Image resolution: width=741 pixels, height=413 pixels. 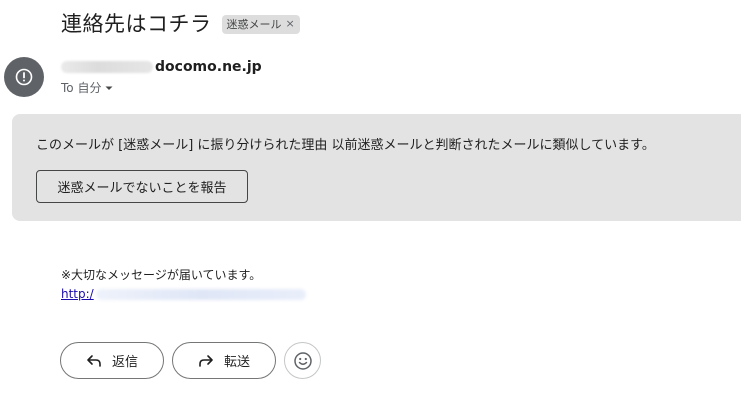 I want to click on alert-circle-icon, so click(x=24, y=77).